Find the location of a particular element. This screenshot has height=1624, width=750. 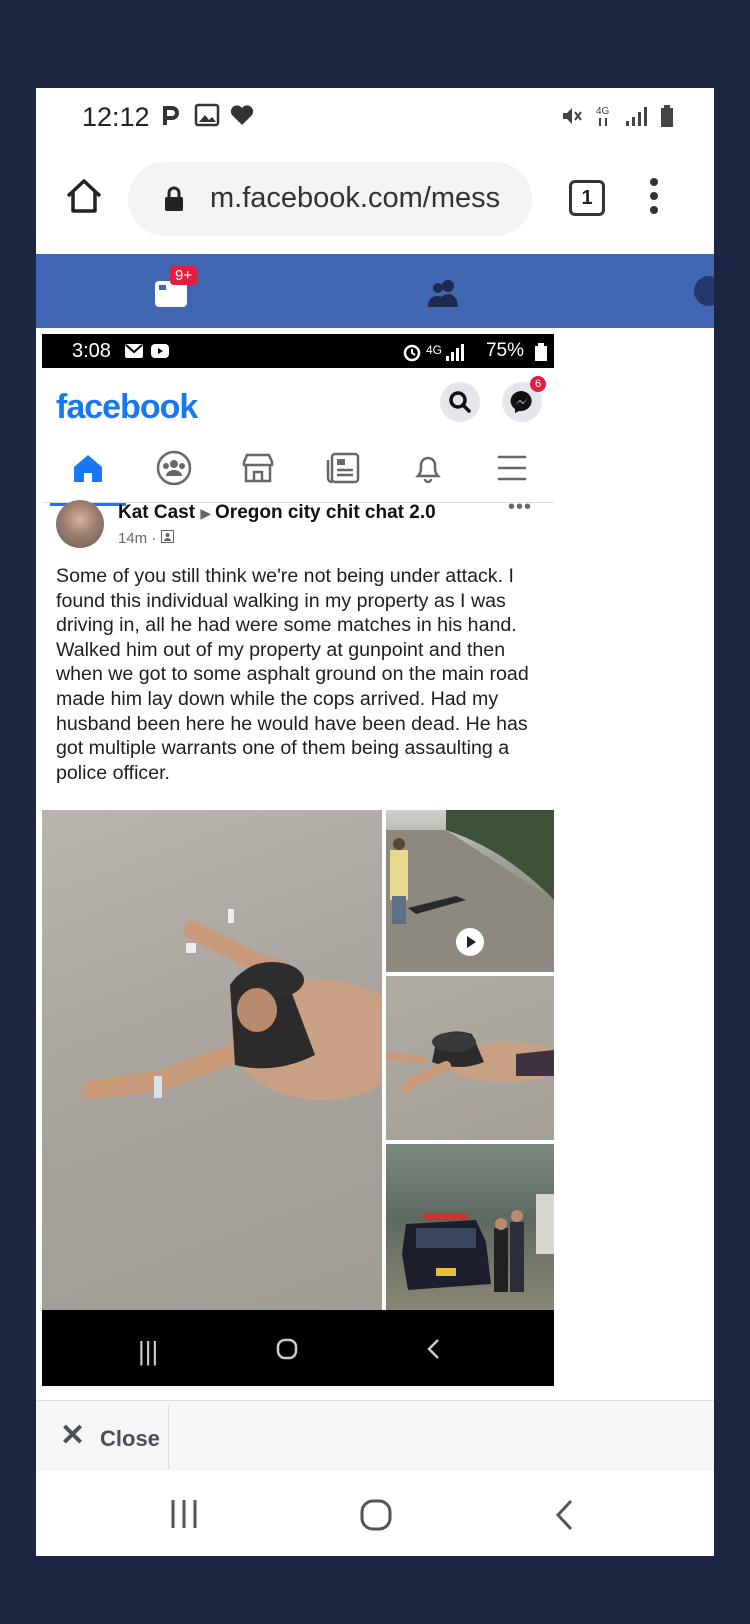

ss-status-time: 3:08 is located at coordinates (91, 351).